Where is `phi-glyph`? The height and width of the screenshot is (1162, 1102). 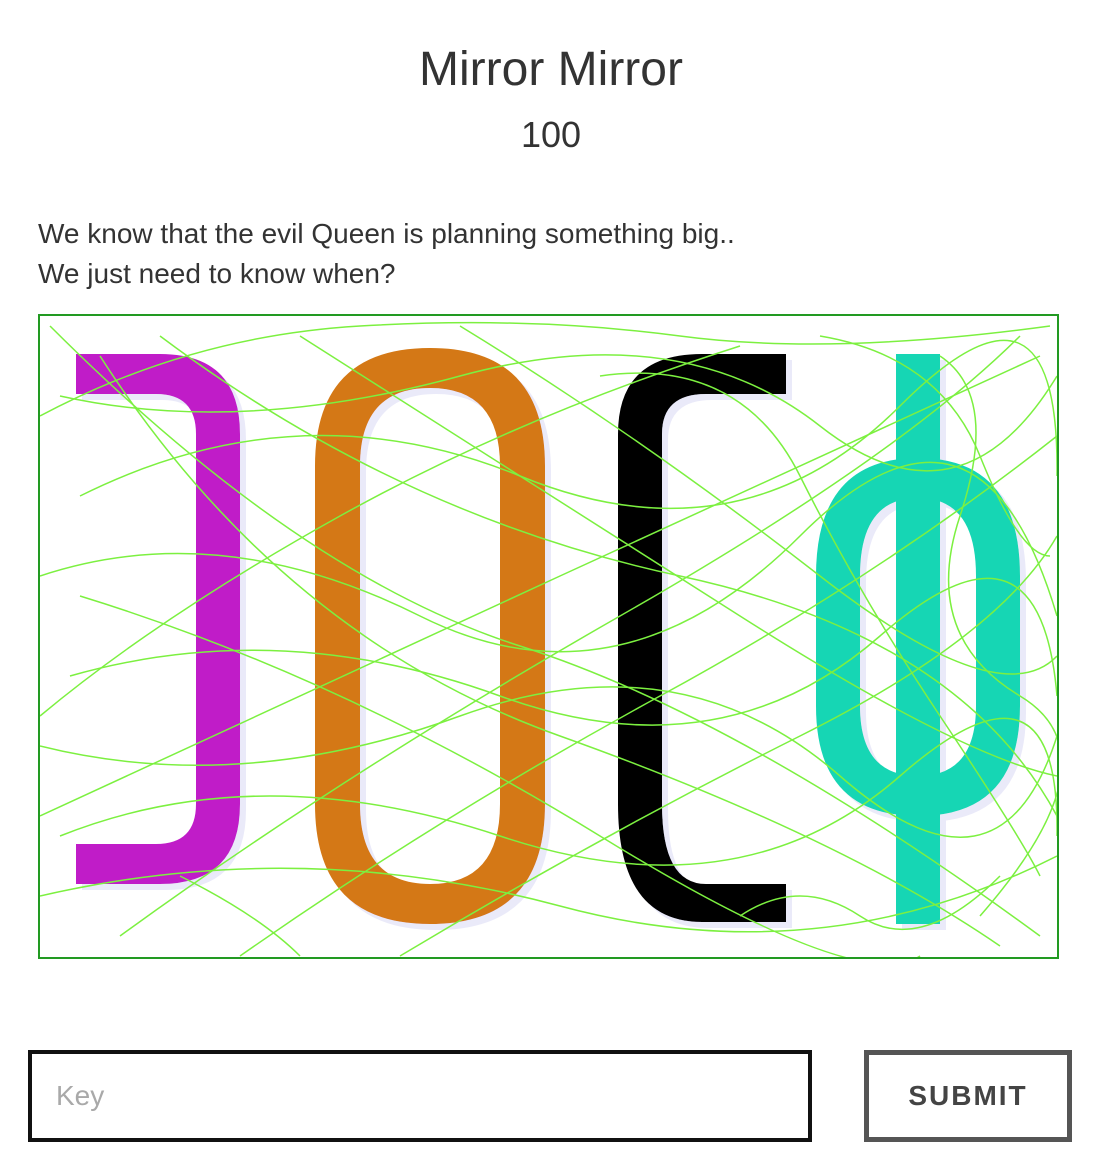
phi-glyph is located at coordinates (918, 639).